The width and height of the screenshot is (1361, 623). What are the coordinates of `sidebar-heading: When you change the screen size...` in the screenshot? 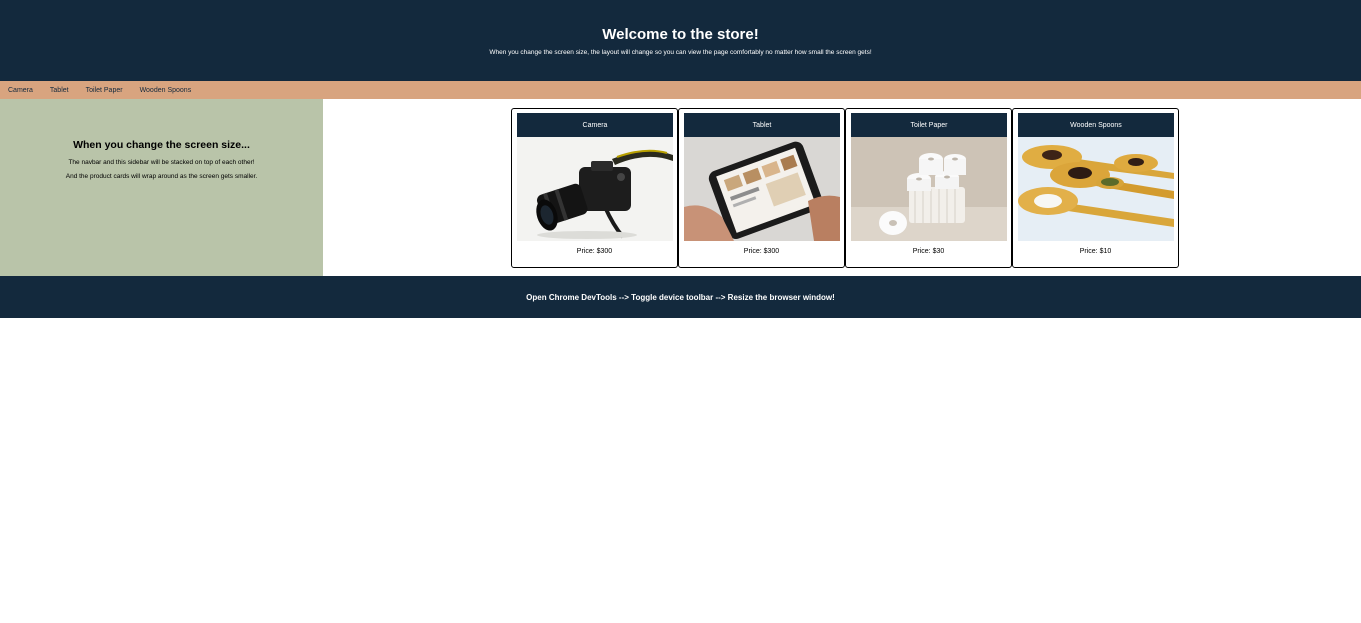 It's located at (161, 145).